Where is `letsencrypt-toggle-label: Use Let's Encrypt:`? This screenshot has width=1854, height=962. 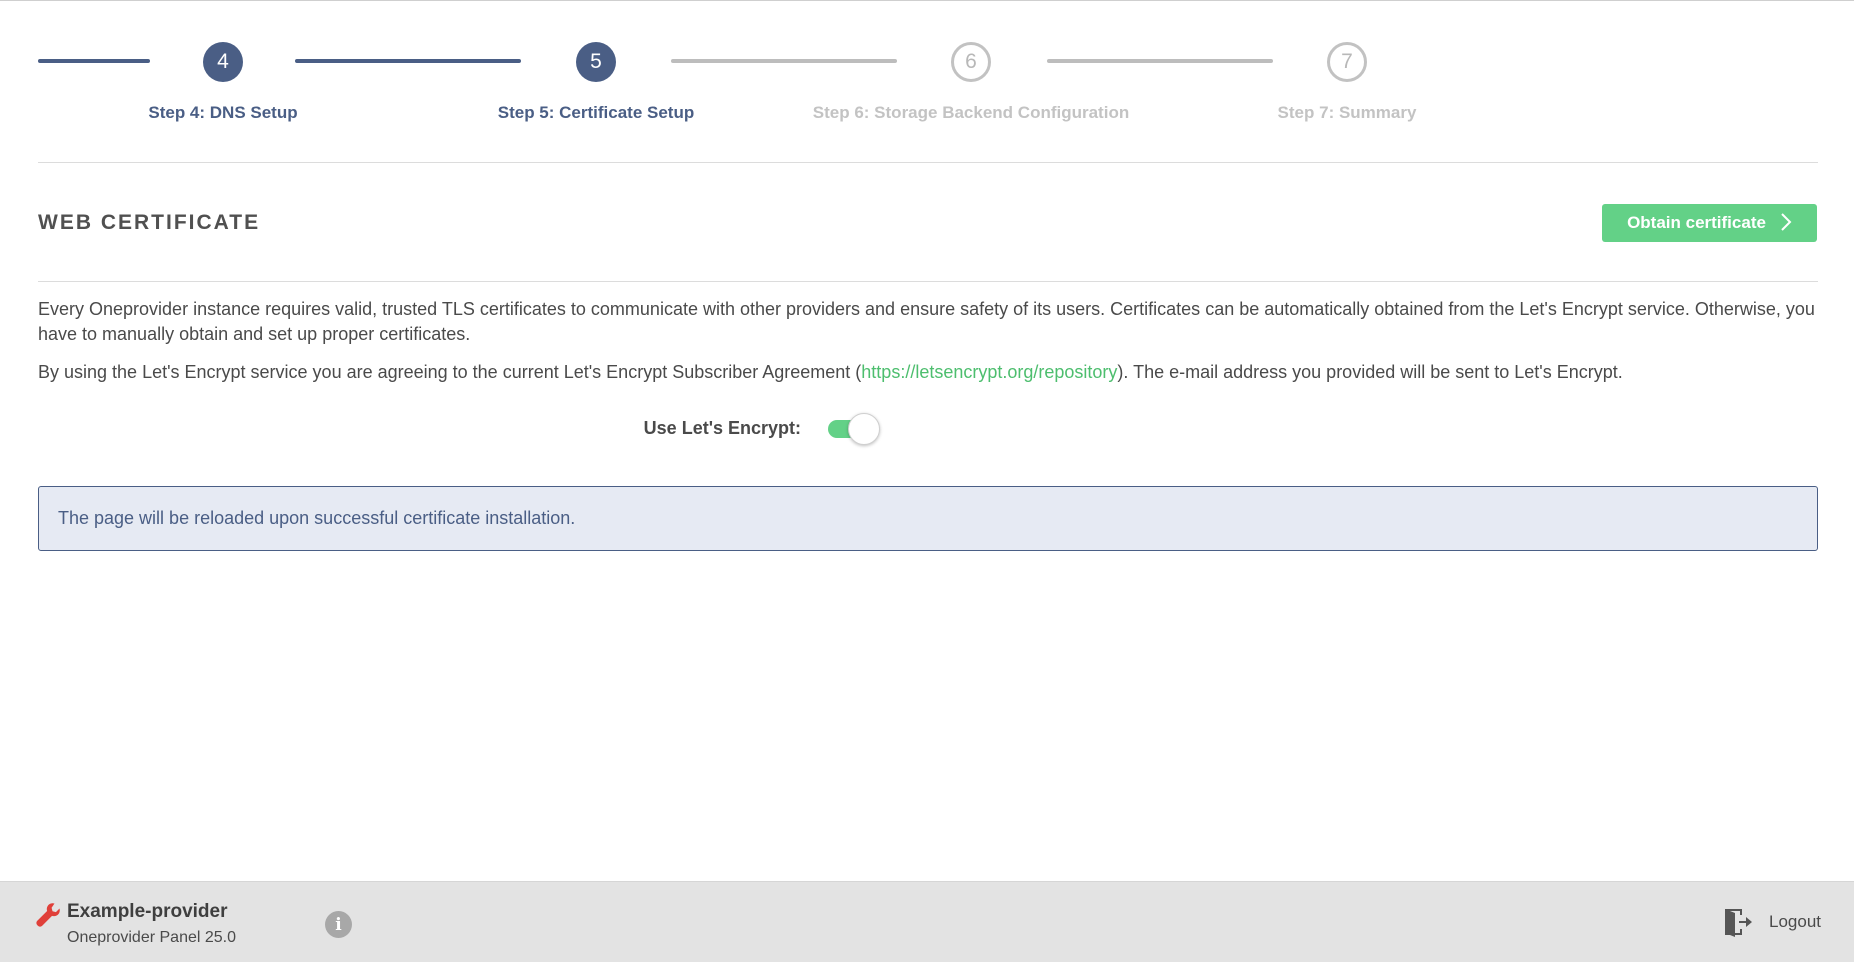
letsencrypt-toggle-label: Use Let's Encrypt: is located at coordinates (722, 427).